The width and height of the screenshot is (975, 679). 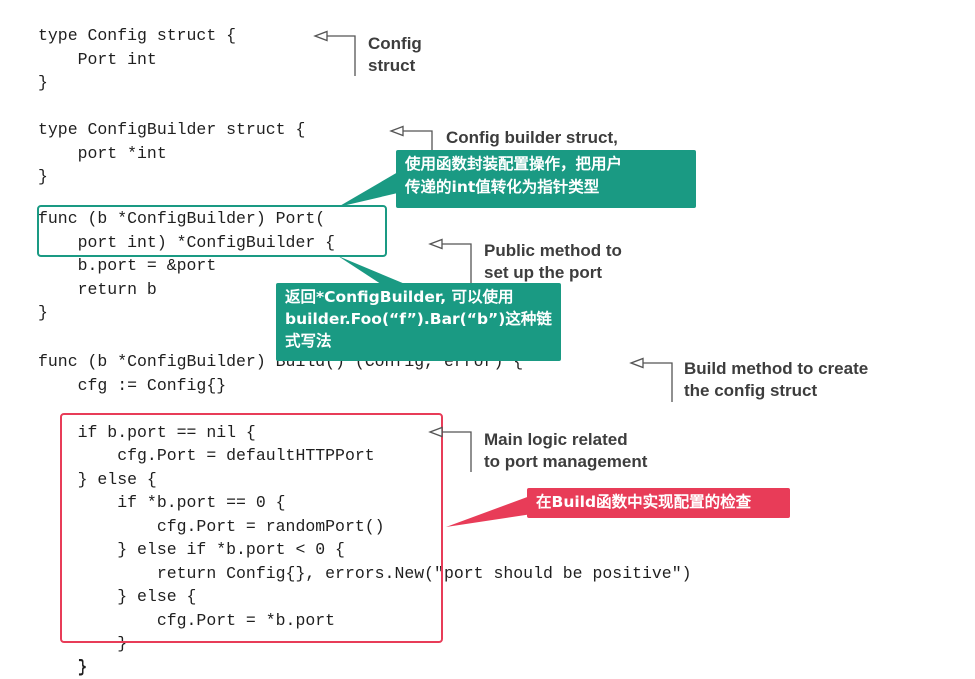 I want to click on arrowhead-main-logic, so click(x=435, y=432).